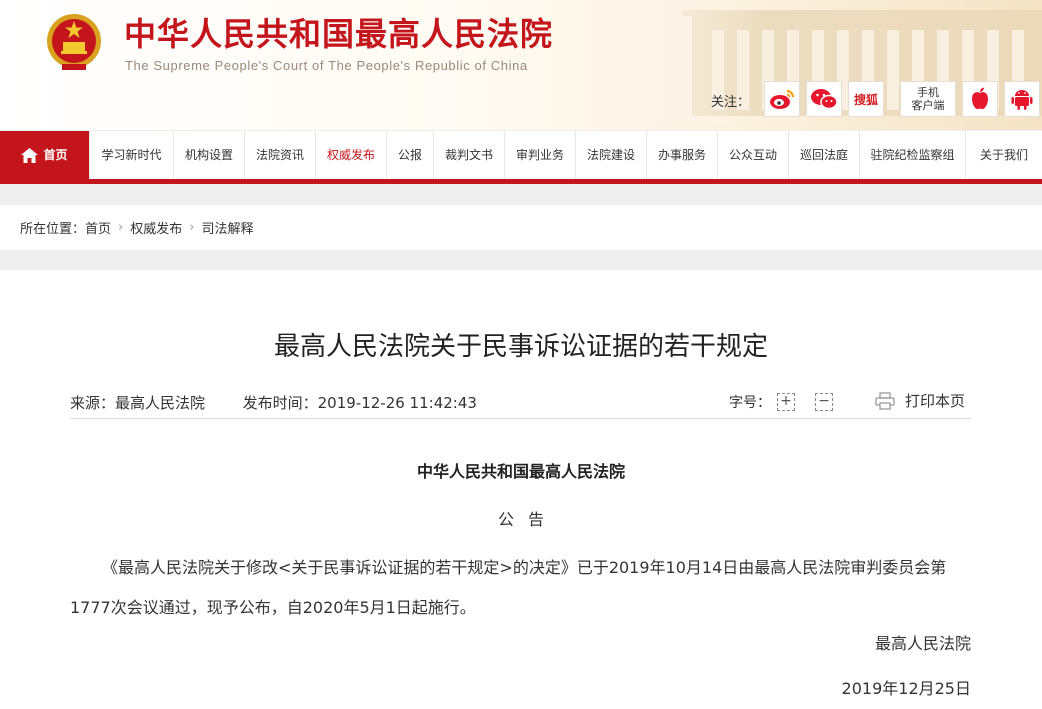 Image resolution: width=1042 pixels, height=709 pixels. I want to click on breadcrumb-item-interpretation: 司法解释, so click(227, 227).